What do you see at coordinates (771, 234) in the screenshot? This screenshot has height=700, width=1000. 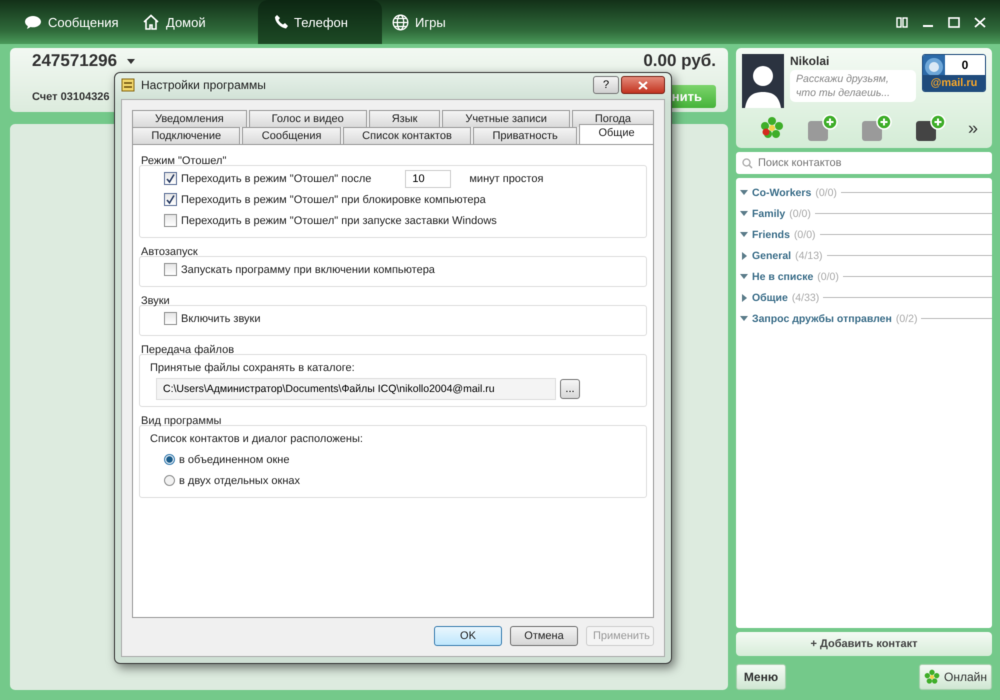 I see `group-name: Friends` at bounding box center [771, 234].